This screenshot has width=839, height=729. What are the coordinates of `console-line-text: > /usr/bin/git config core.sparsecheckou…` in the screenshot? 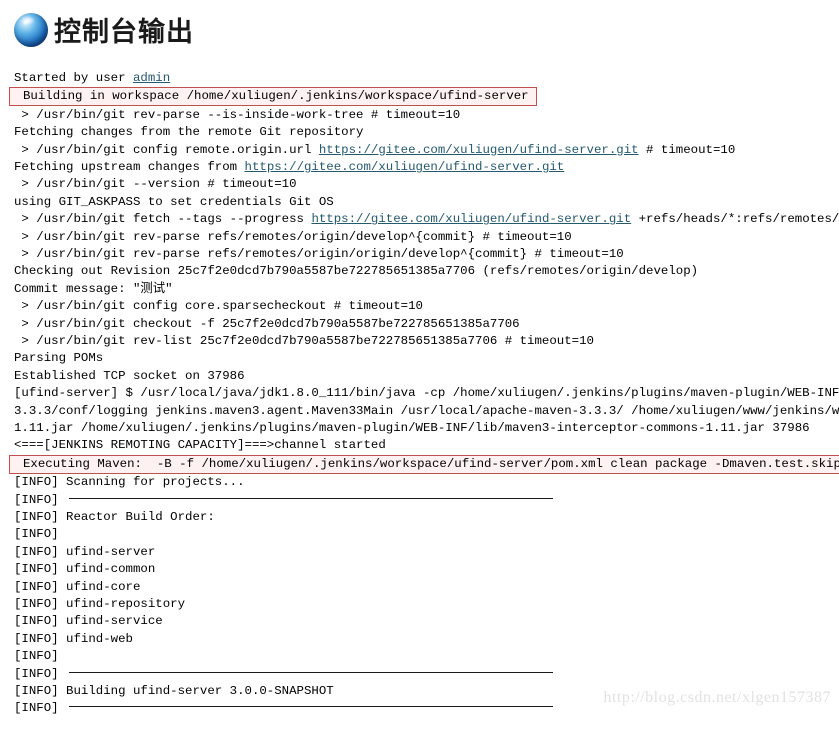 It's located at (218, 306).